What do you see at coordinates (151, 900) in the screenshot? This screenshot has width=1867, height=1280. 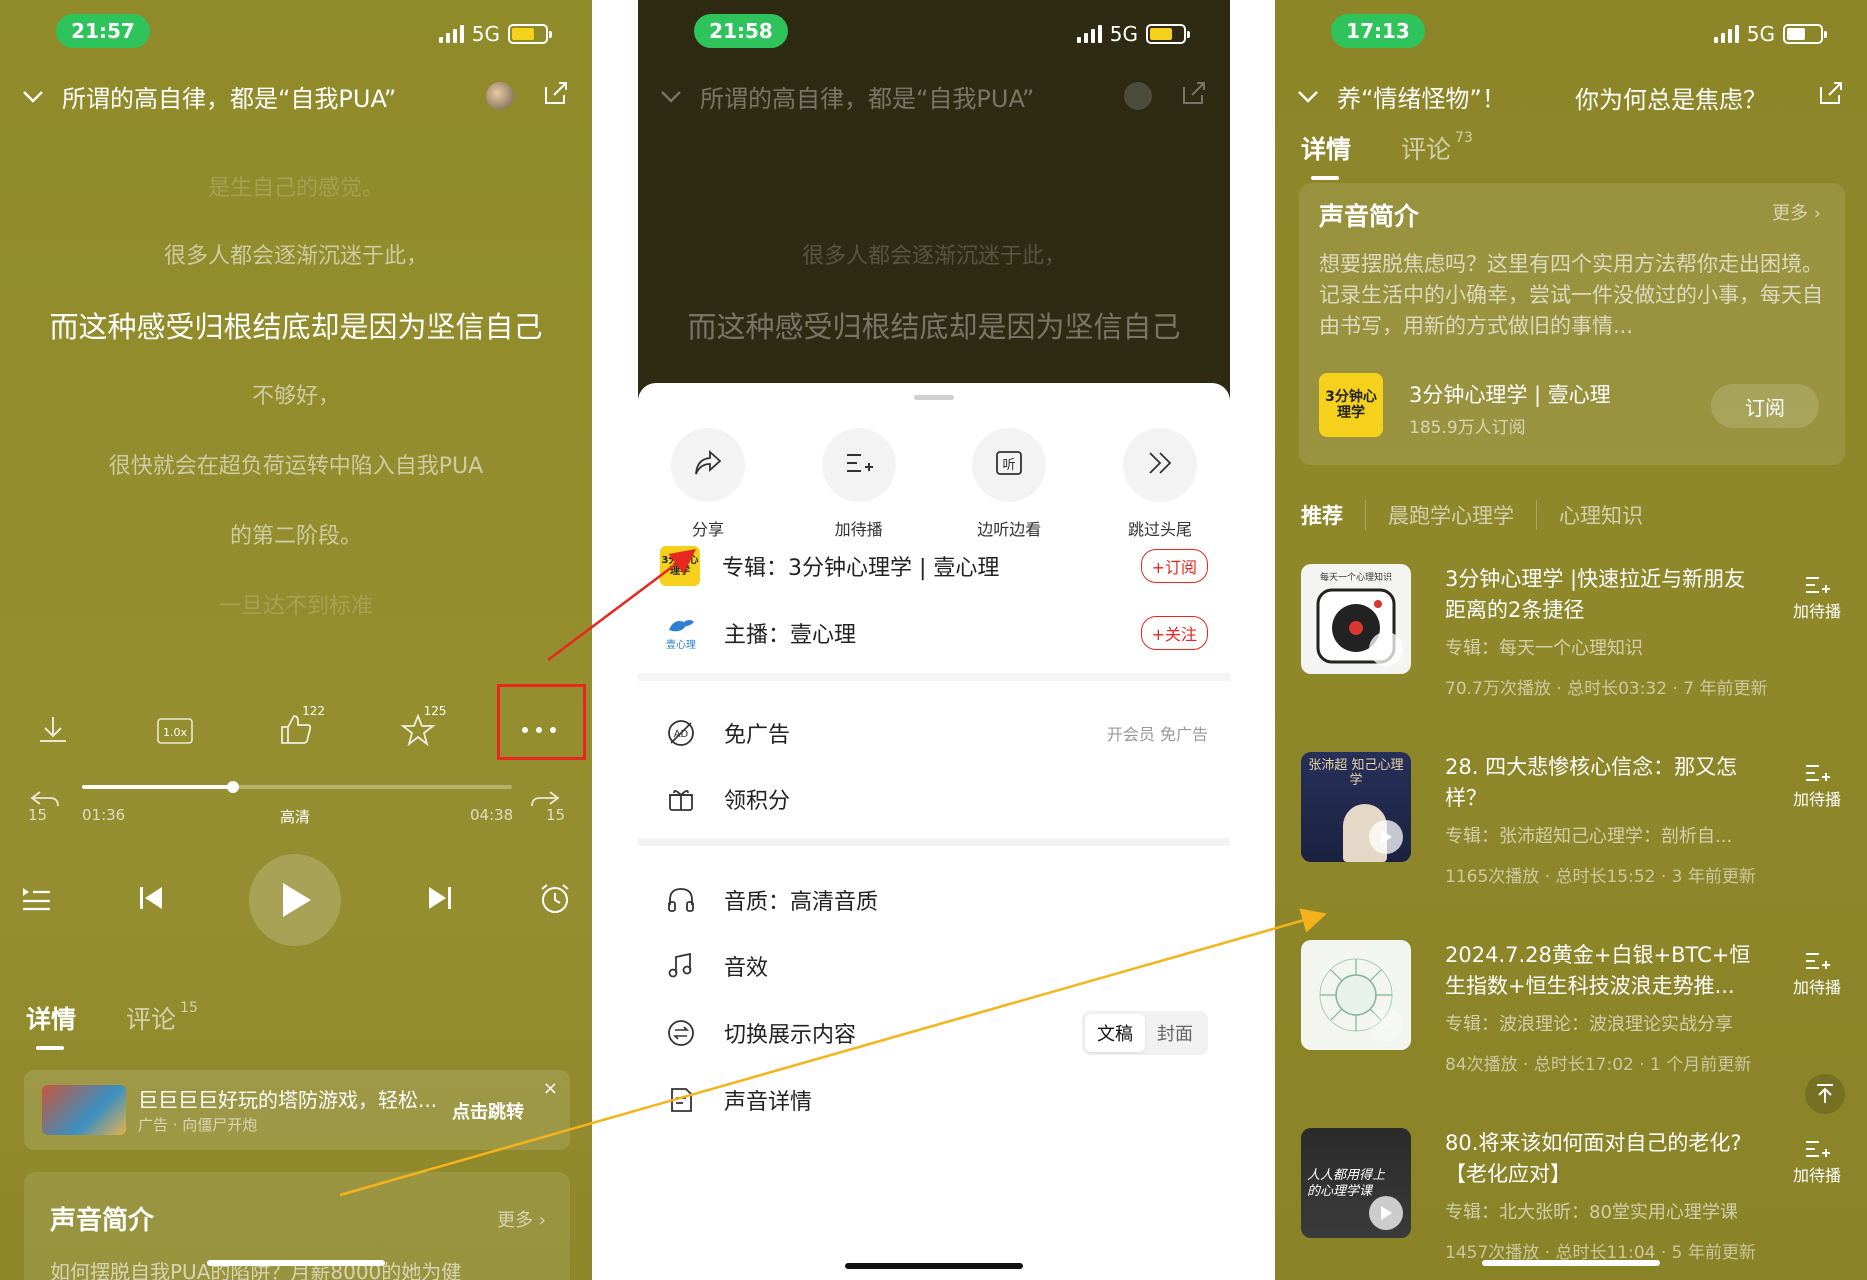 I see `previous-track-icon` at bounding box center [151, 900].